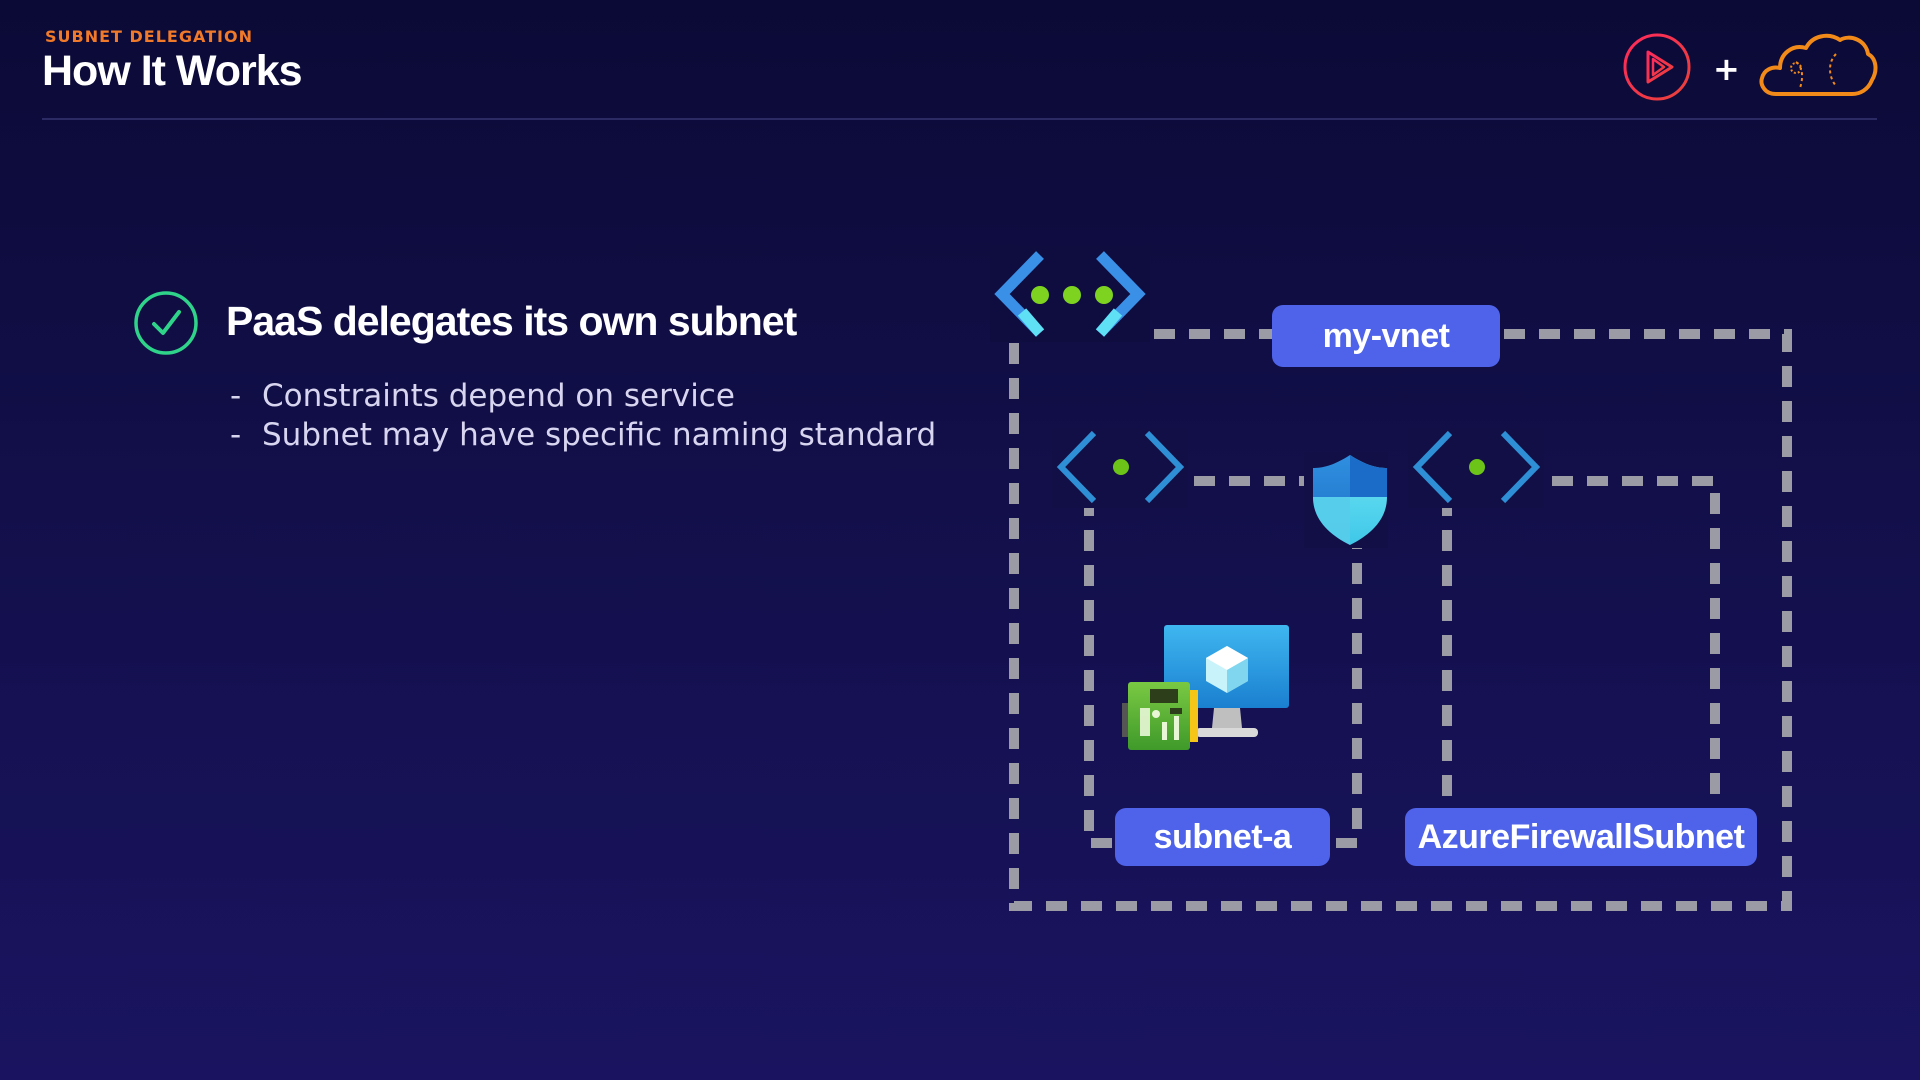  What do you see at coordinates (1581, 837) in the screenshot?
I see `firewall-subnet-label: AzureFirewallSubnet` at bounding box center [1581, 837].